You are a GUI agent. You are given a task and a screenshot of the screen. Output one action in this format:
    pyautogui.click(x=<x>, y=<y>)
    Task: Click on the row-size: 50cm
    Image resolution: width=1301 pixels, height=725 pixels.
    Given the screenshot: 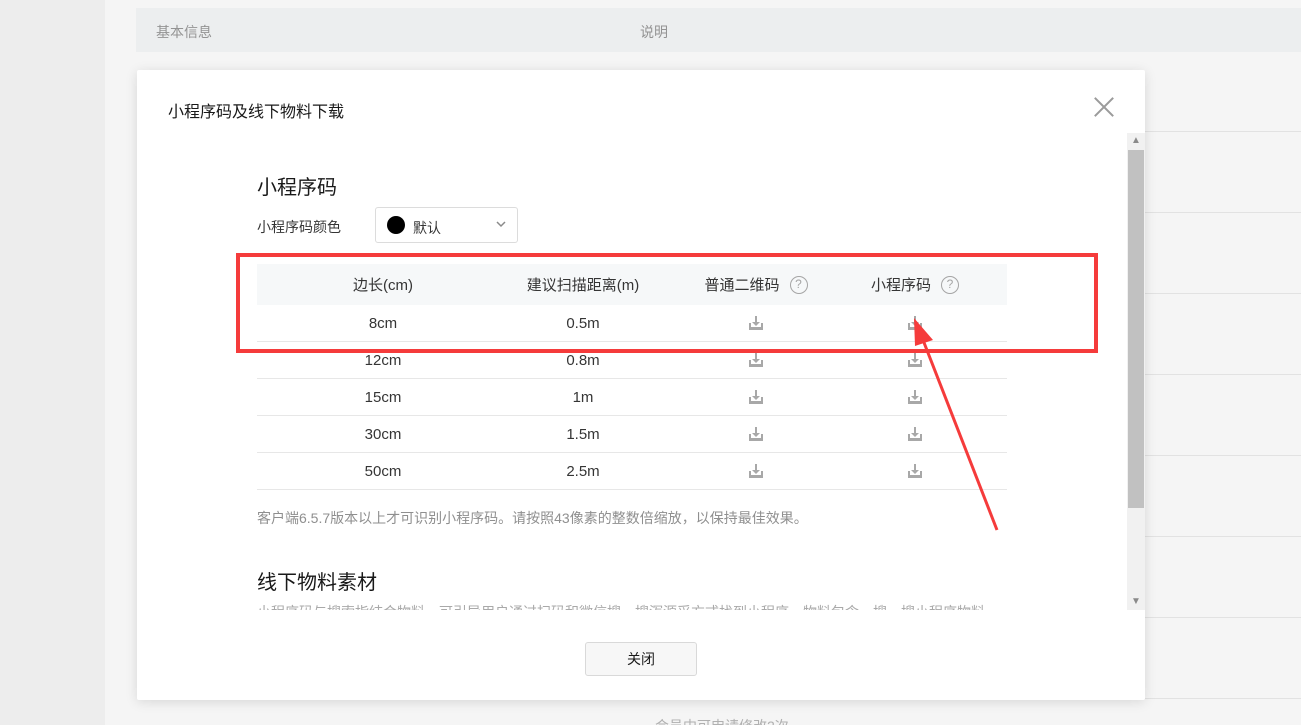 What is the action you would take?
    pyautogui.click(x=383, y=471)
    